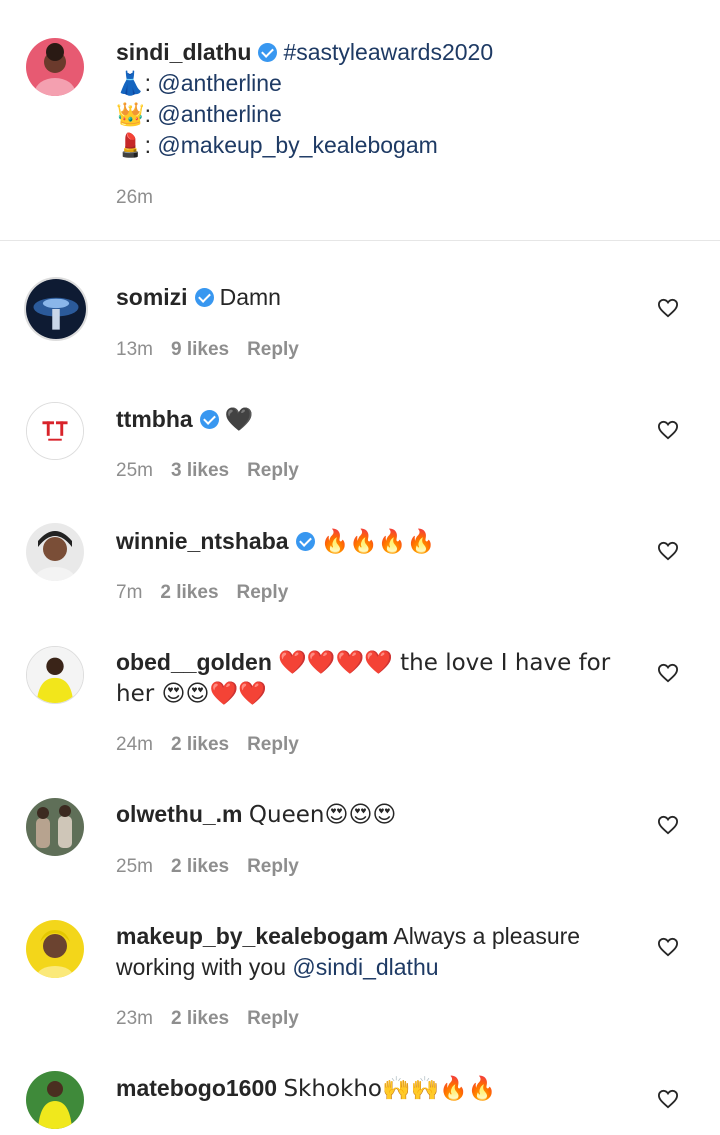 This screenshot has height=1135, width=720. Describe the element at coordinates (378, 542) in the screenshot. I see `comment-text: 🔥🔥🔥🔥` at that location.